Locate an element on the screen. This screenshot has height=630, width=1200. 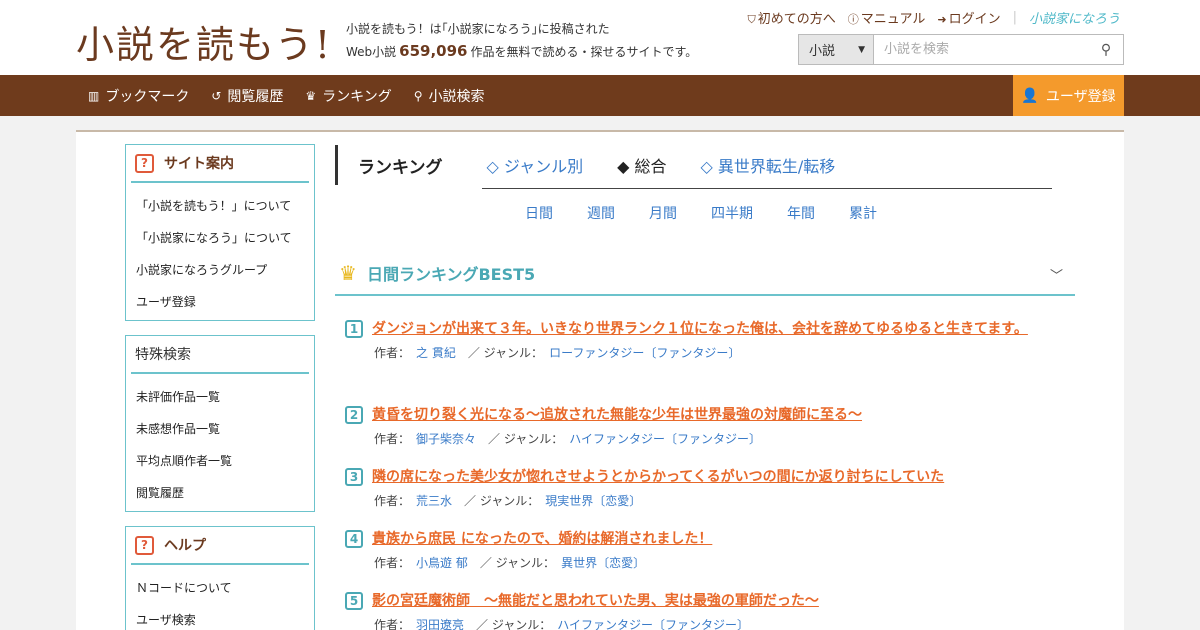
search-bar: 小説▼ ⚲ is located at coordinates (961, 49).